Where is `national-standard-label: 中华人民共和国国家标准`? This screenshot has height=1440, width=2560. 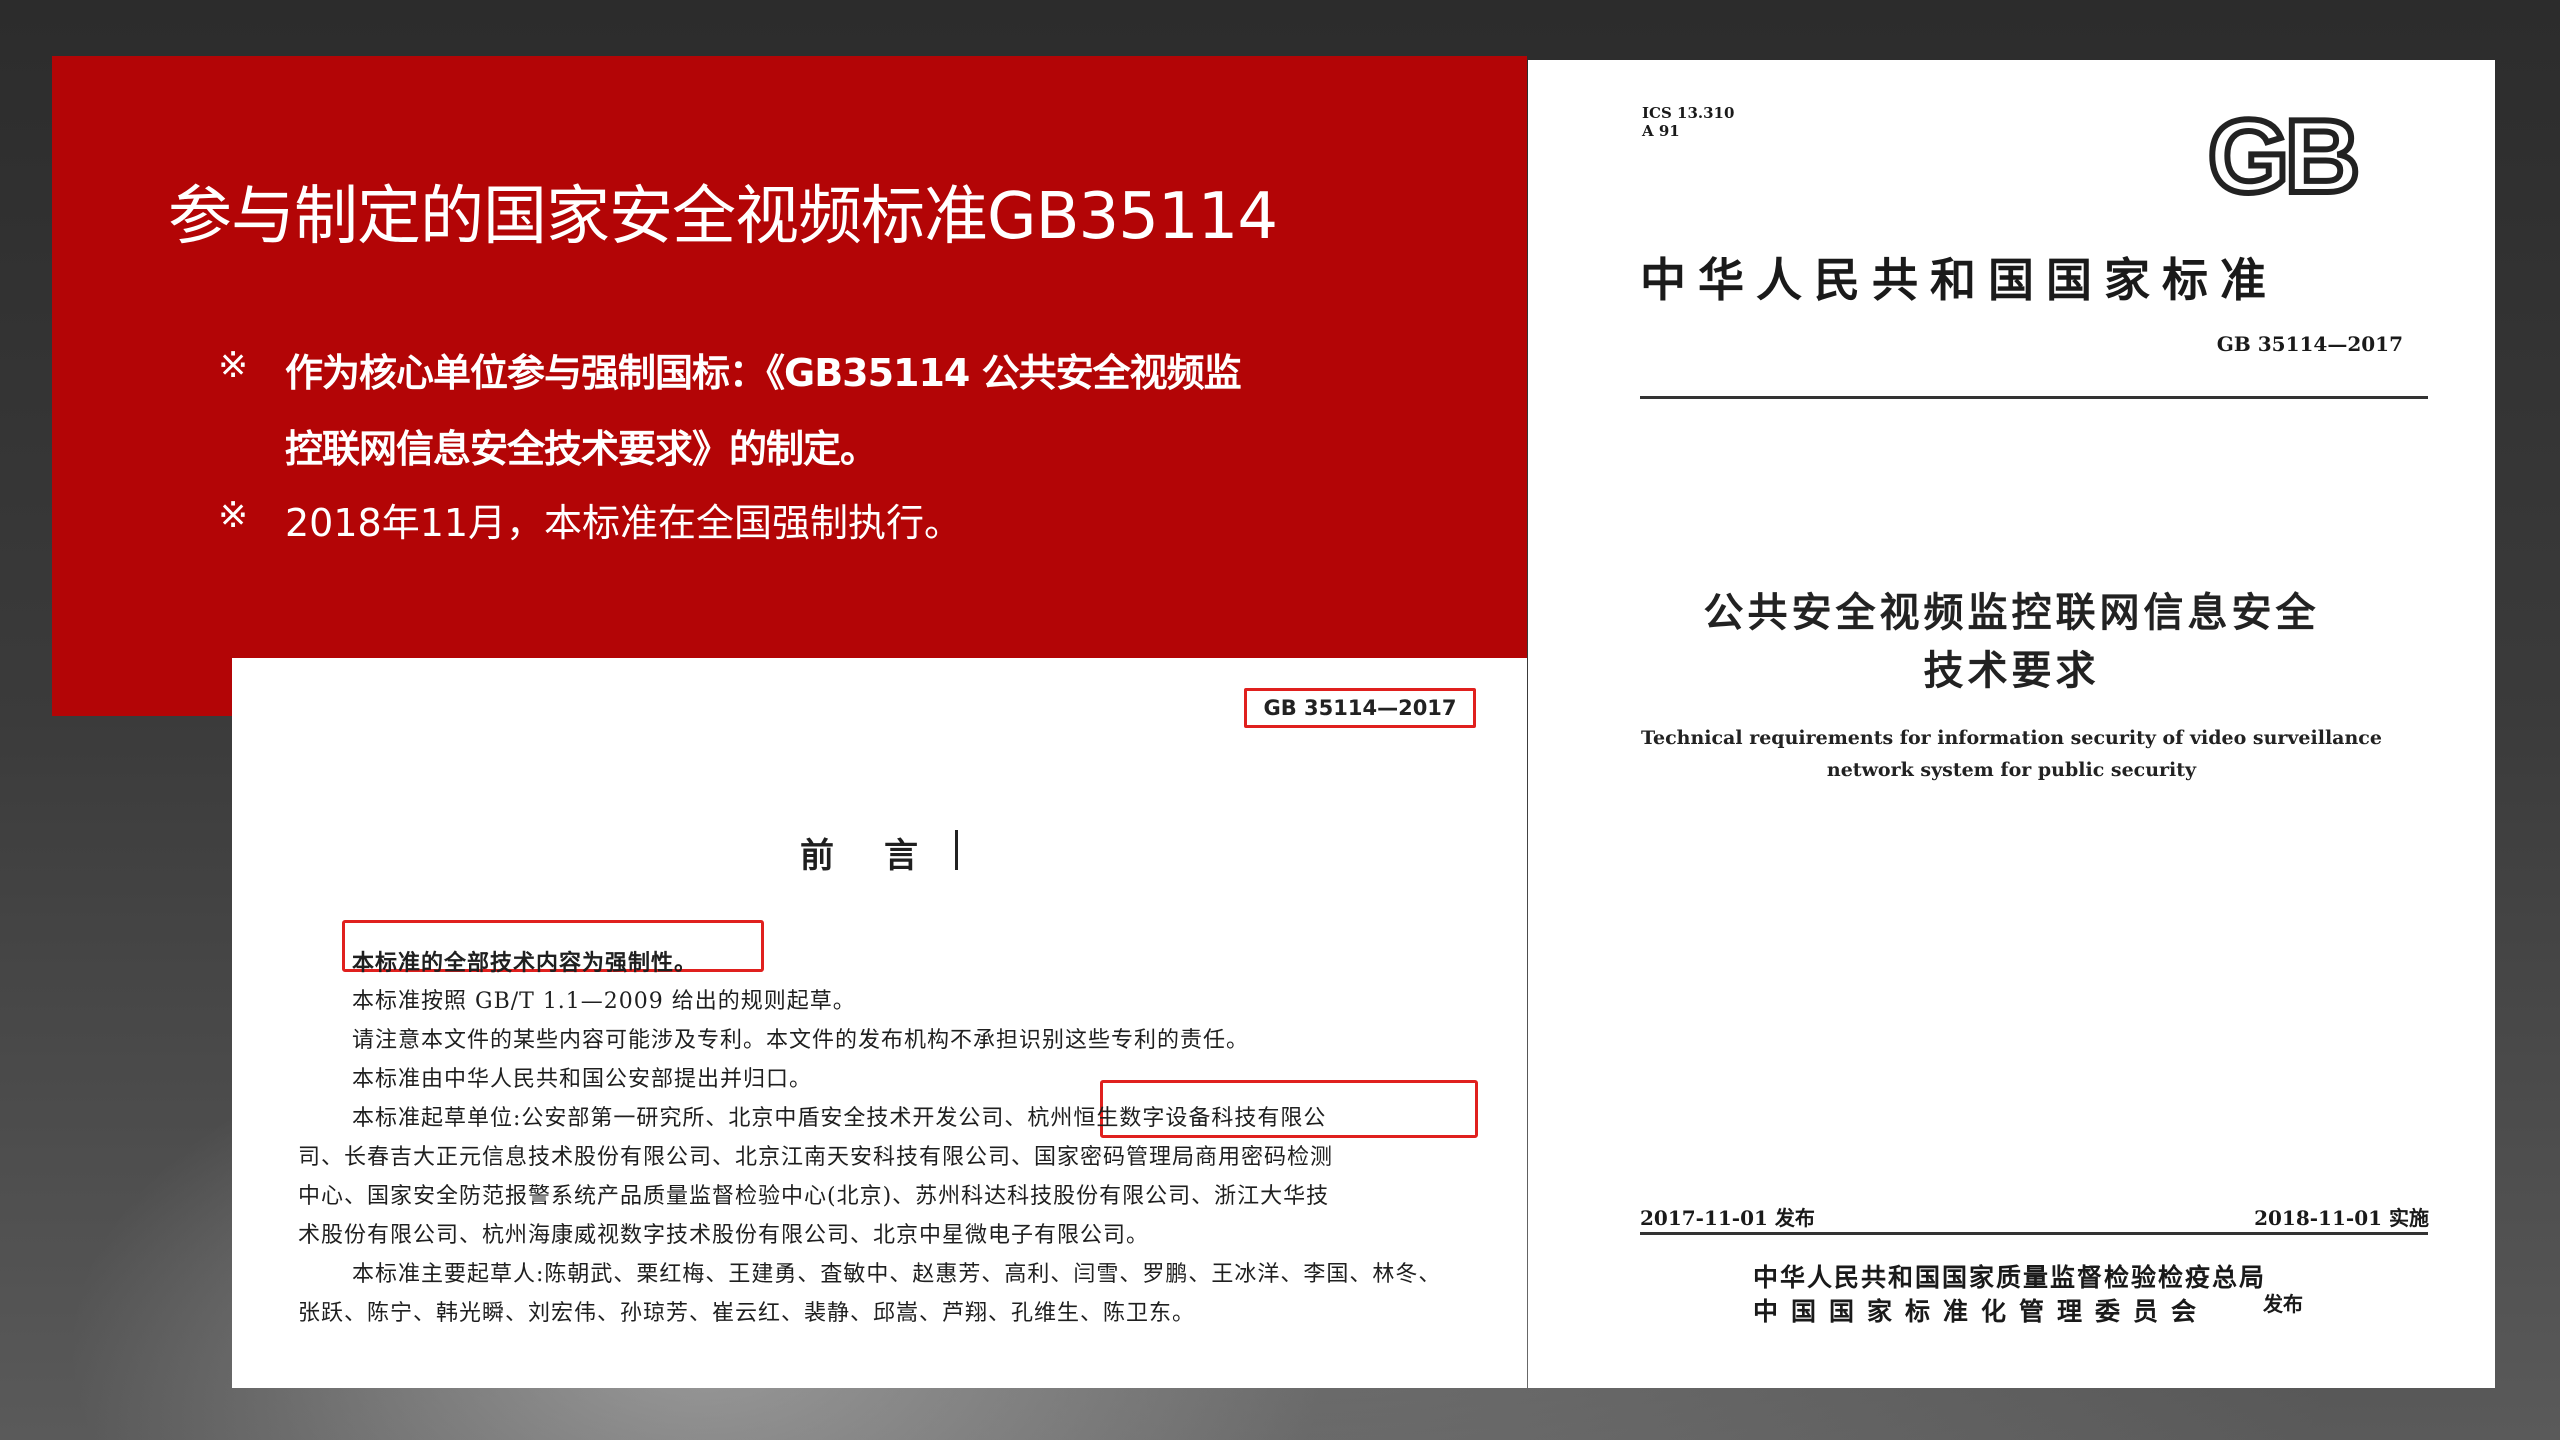 national-standard-label: 中华人民共和国国家标准 is located at coordinates (1959, 280).